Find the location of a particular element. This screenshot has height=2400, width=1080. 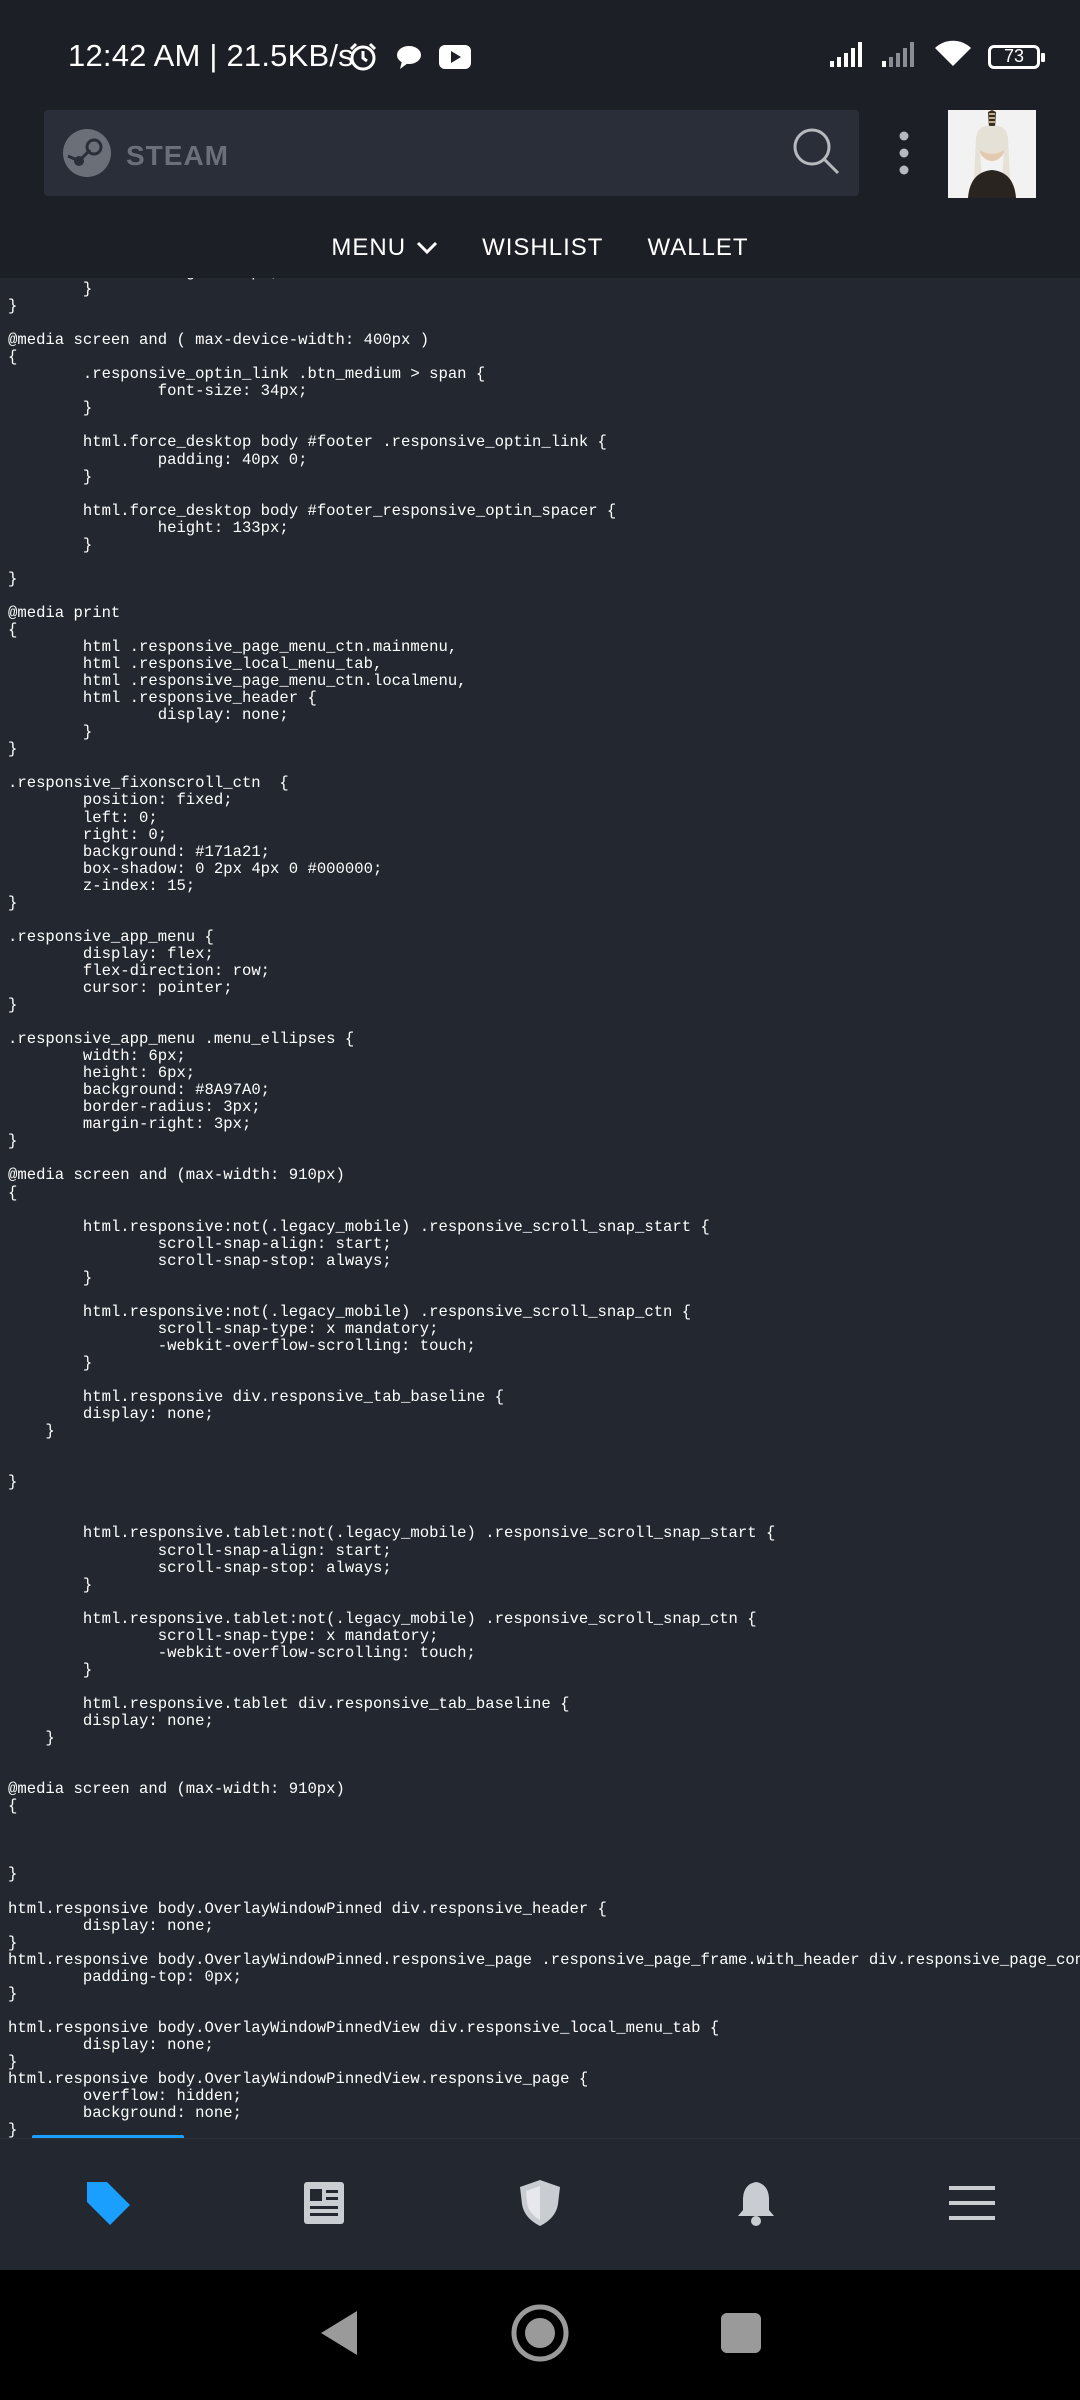

alarm-icon is located at coordinates (363, 59).